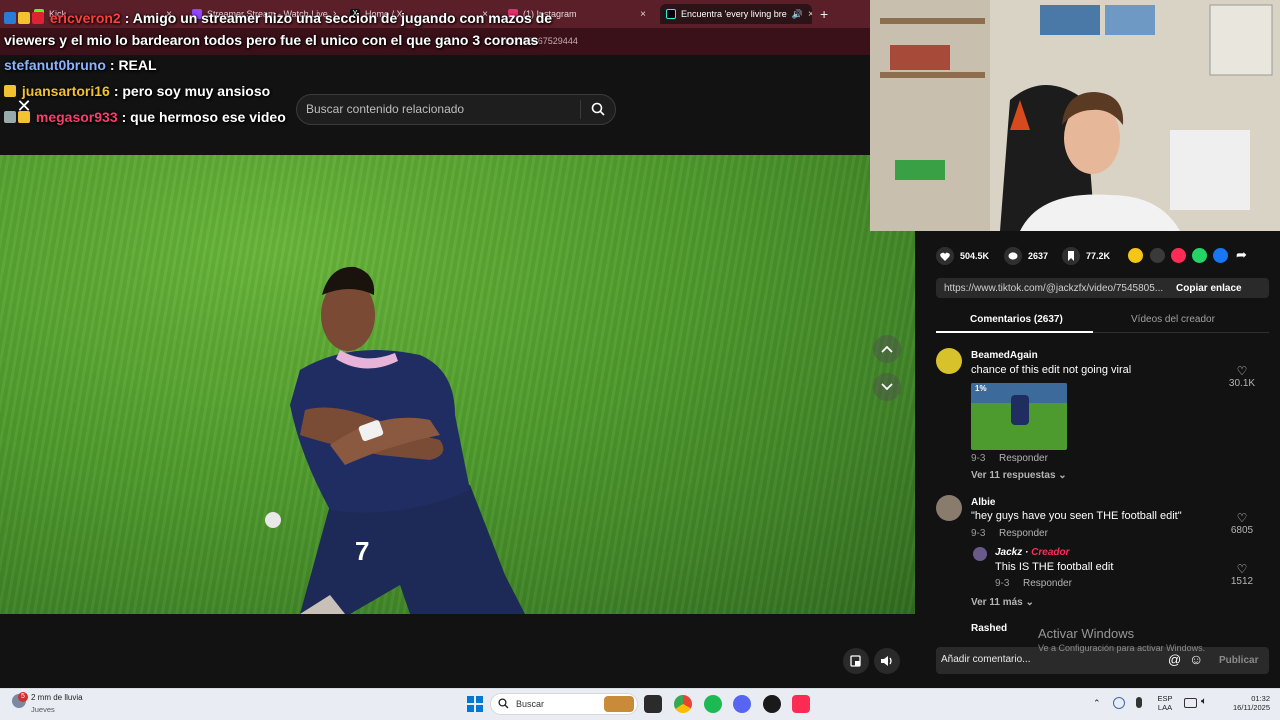 This screenshot has height=720, width=1280. What do you see at coordinates (1013, 256) in the screenshot?
I see `comment-icon` at bounding box center [1013, 256].